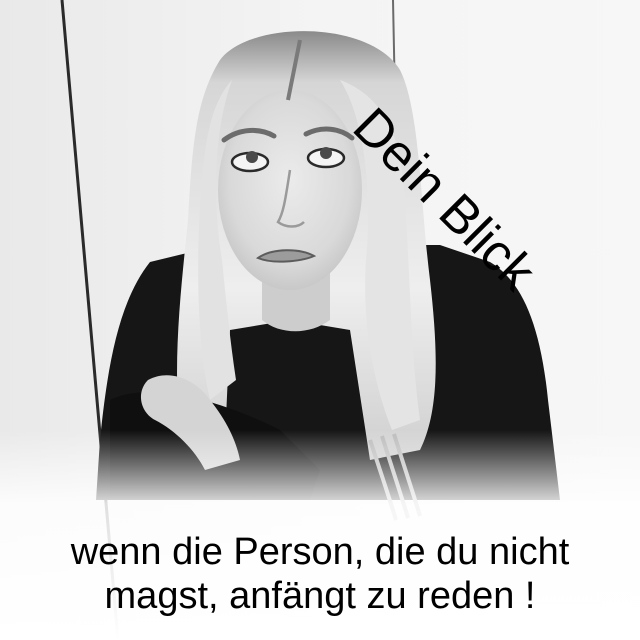 The image size is (640, 640). I want to click on iris-right, so click(326, 153).